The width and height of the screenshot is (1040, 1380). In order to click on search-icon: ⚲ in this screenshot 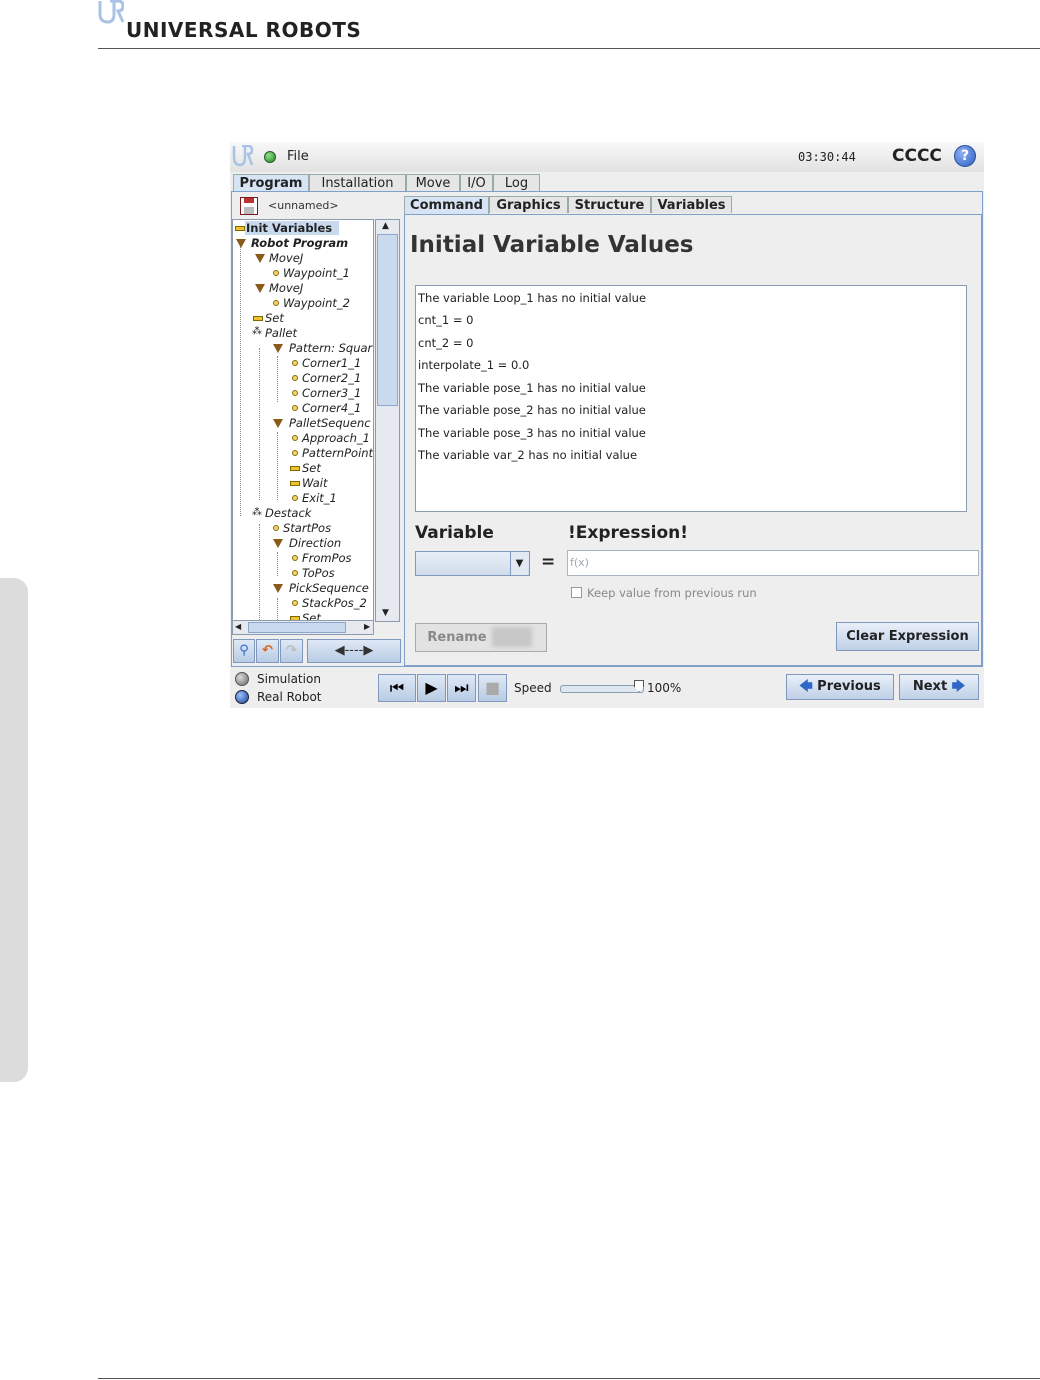, I will do `click(244, 651)`.